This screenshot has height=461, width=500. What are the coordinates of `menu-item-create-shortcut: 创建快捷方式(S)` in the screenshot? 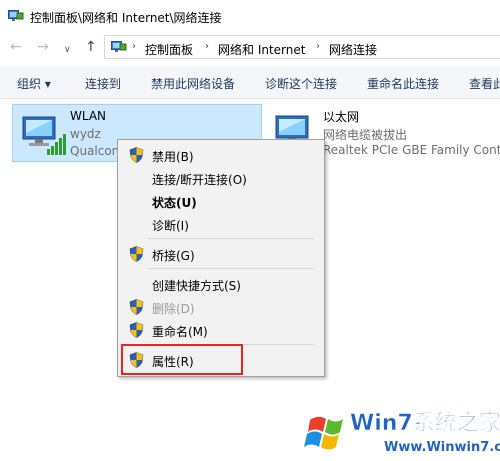 It's located at (221, 284).